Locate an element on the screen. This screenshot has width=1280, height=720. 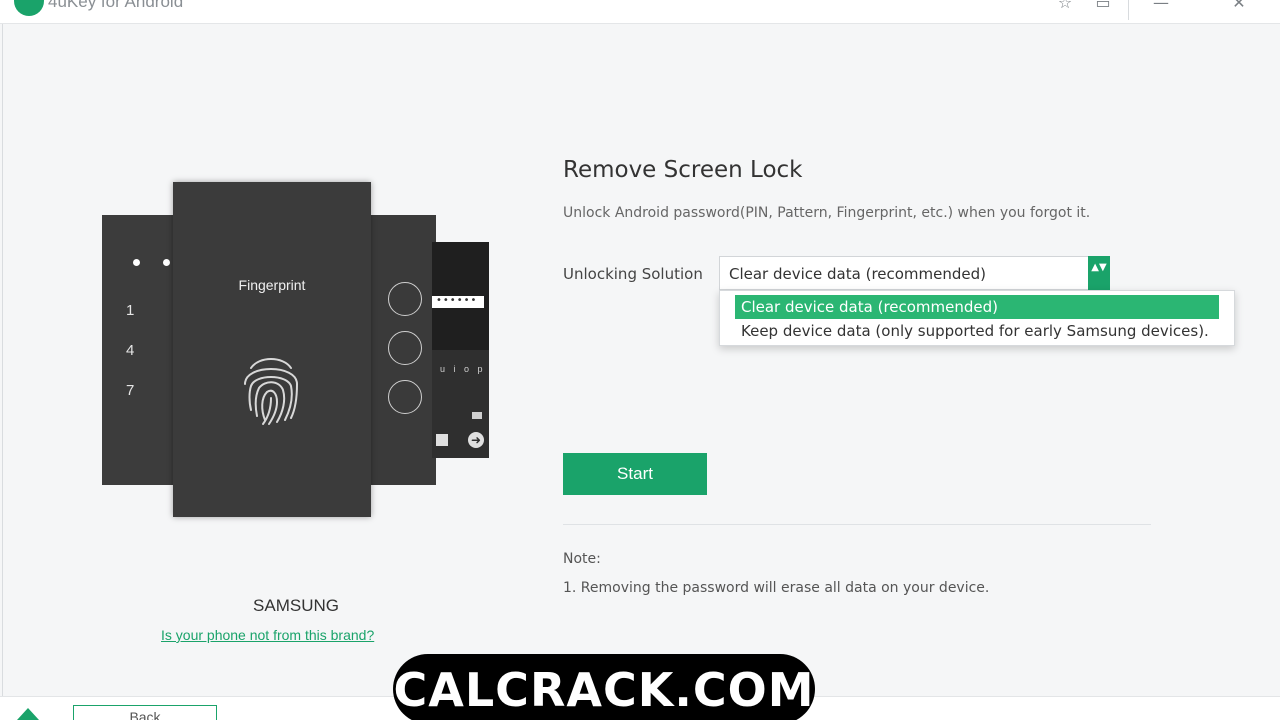
phone-pattern-screen is located at coordinates (403, 350).